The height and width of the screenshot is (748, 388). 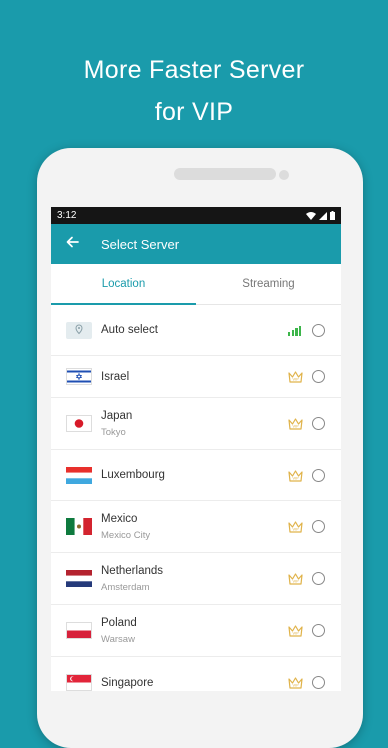 What do you see at coordinates (67, 215) in the screenshot?
I see `status-time: 3:12` at bounding box center [67, 215].